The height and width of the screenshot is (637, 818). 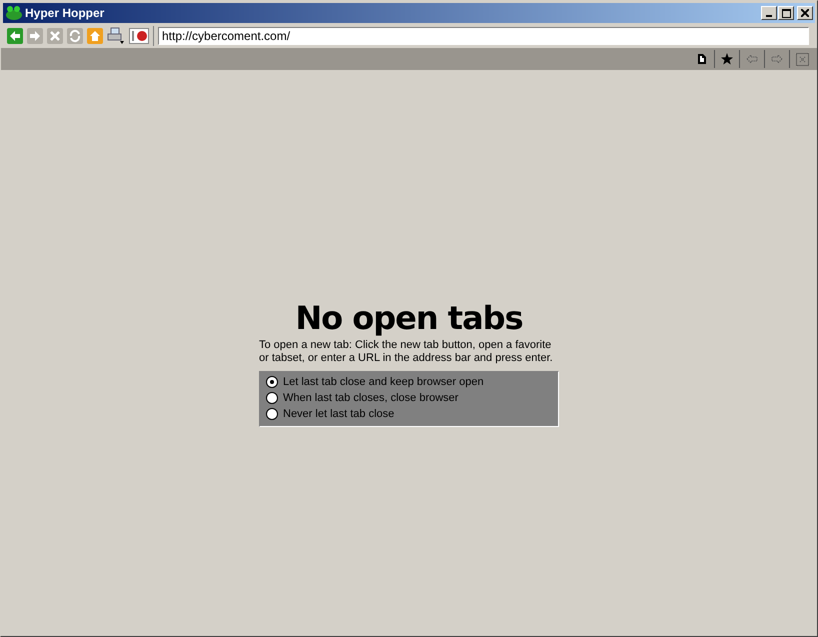 What do you see at coordinates (702, 59) in the screenshot?
I see `new-tab-button` at bounding box center [702, 59].